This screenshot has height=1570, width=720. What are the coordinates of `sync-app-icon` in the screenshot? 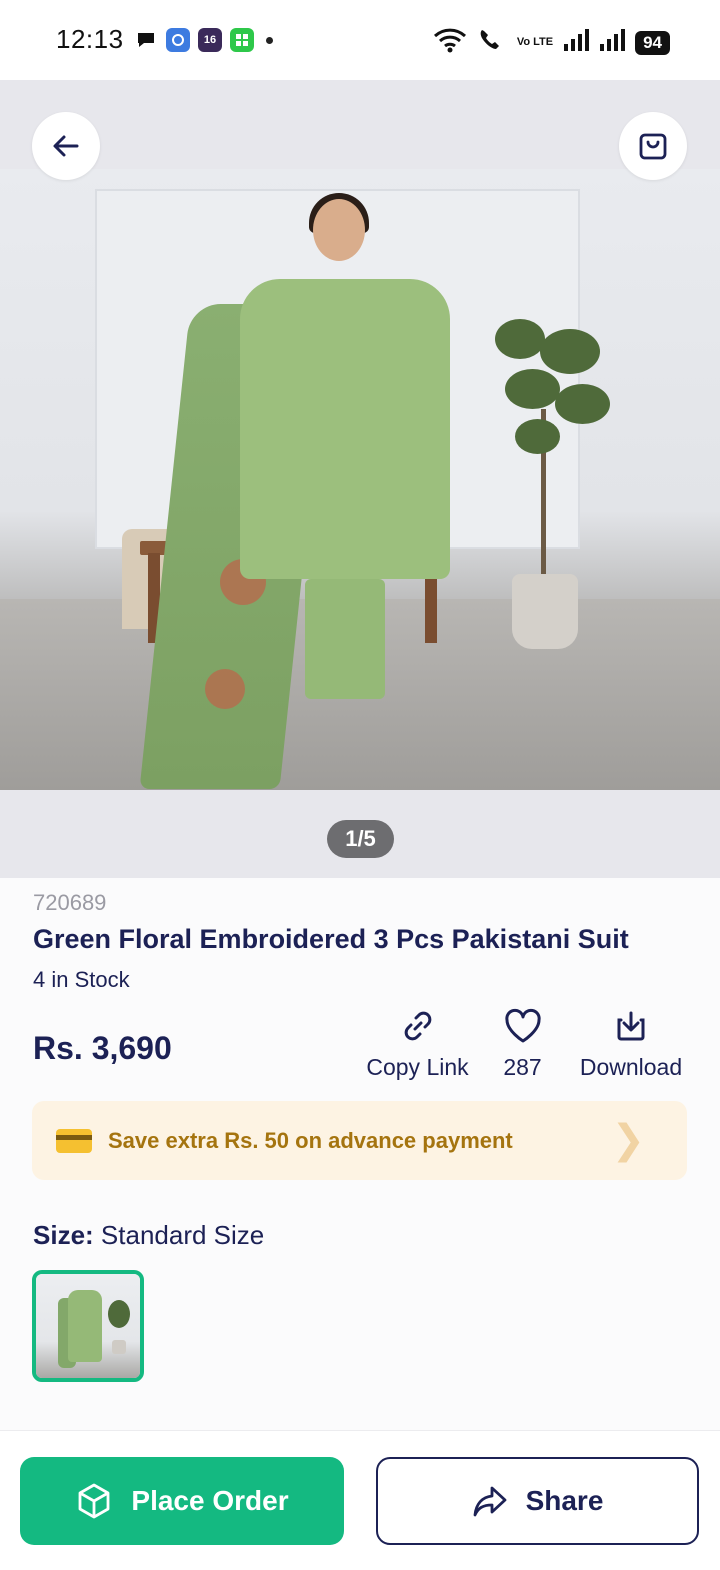 It's located at (178, 40).